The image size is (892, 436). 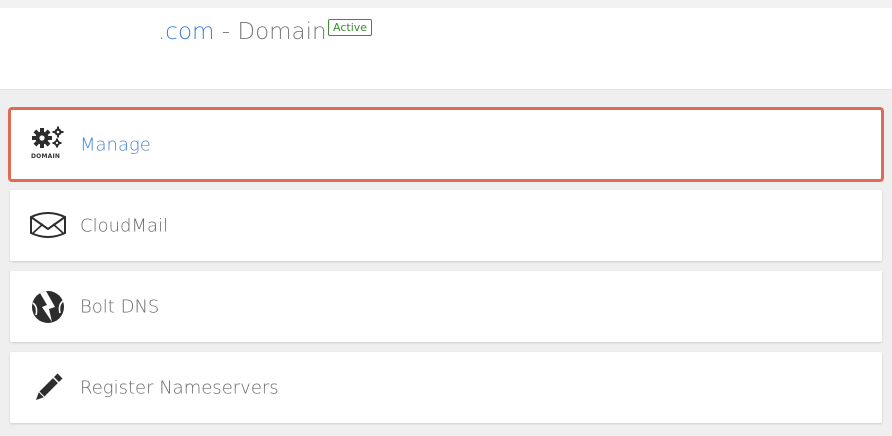 What do you see at coordinates (270, 32) in the screenshot?
I see `title-suffix: - Domain` at bounding box center [270, 32].